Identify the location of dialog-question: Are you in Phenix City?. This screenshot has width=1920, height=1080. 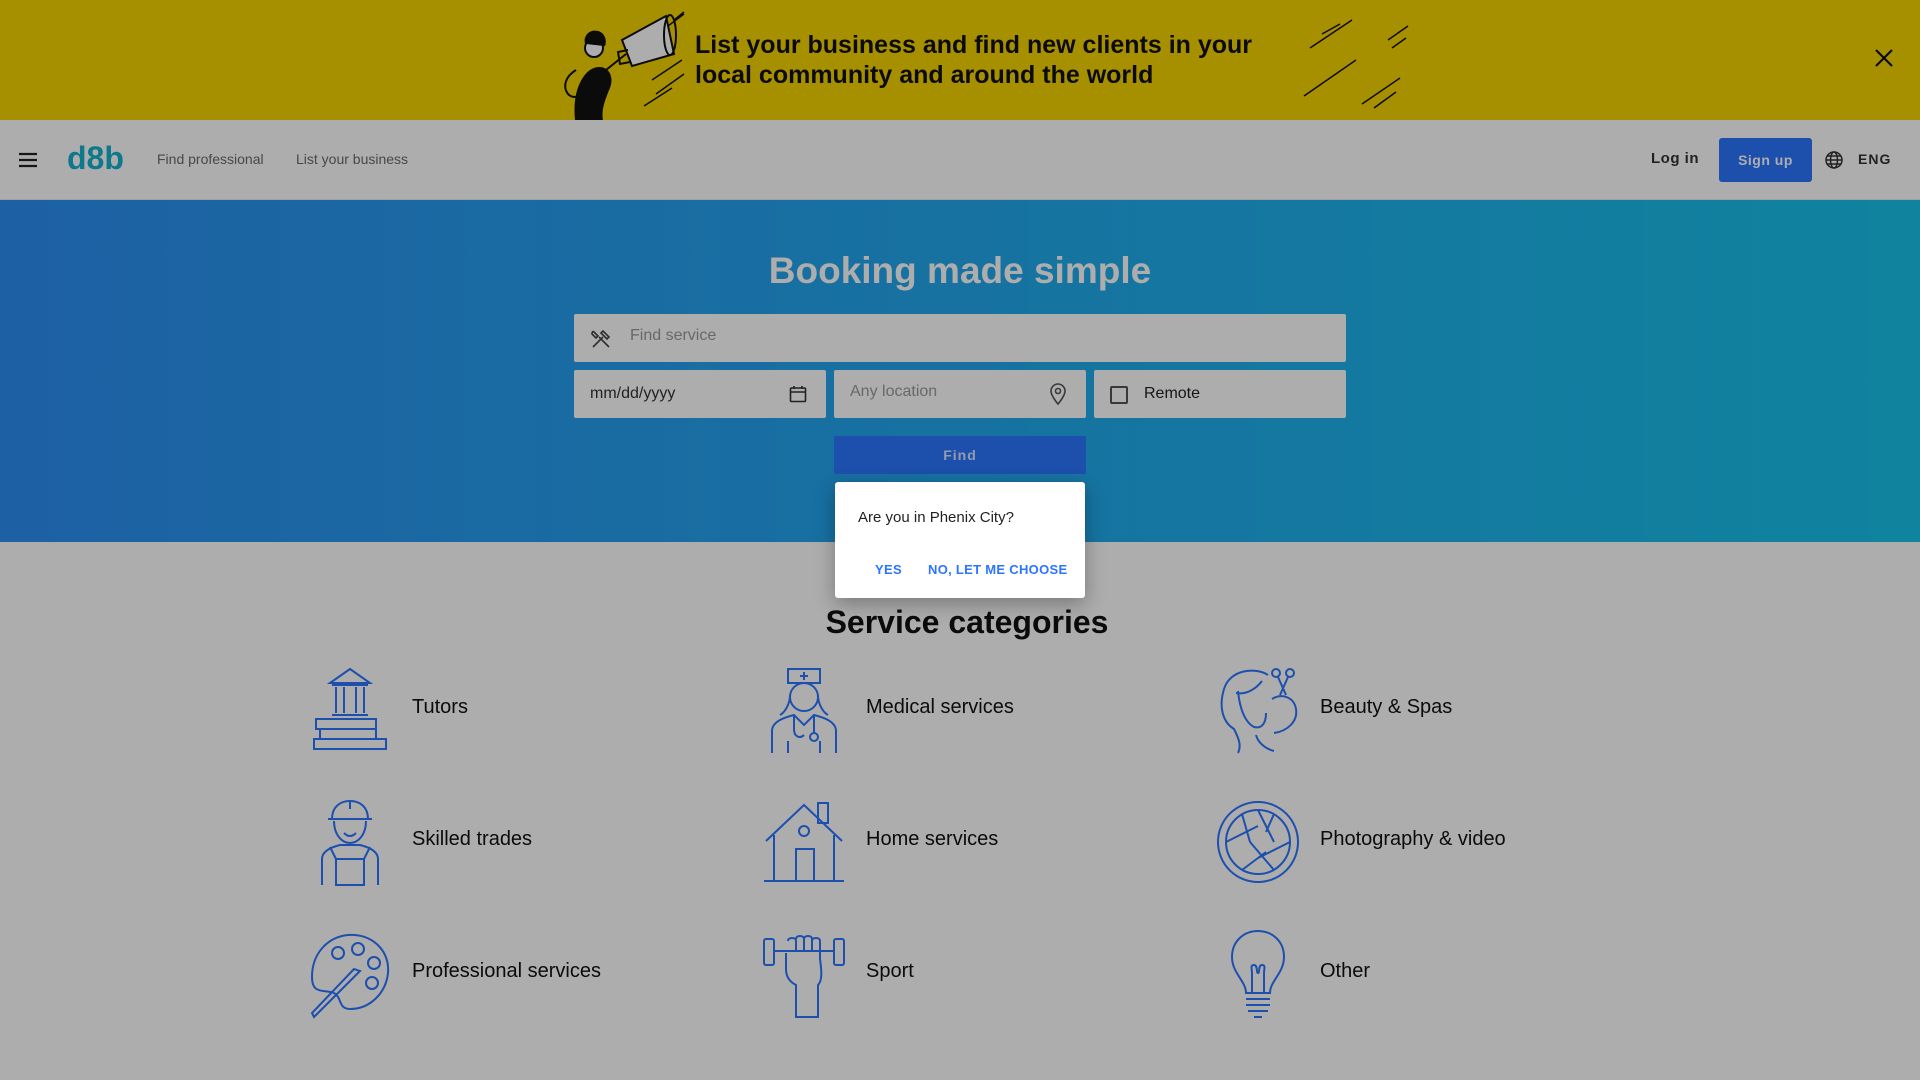
(936, 517).